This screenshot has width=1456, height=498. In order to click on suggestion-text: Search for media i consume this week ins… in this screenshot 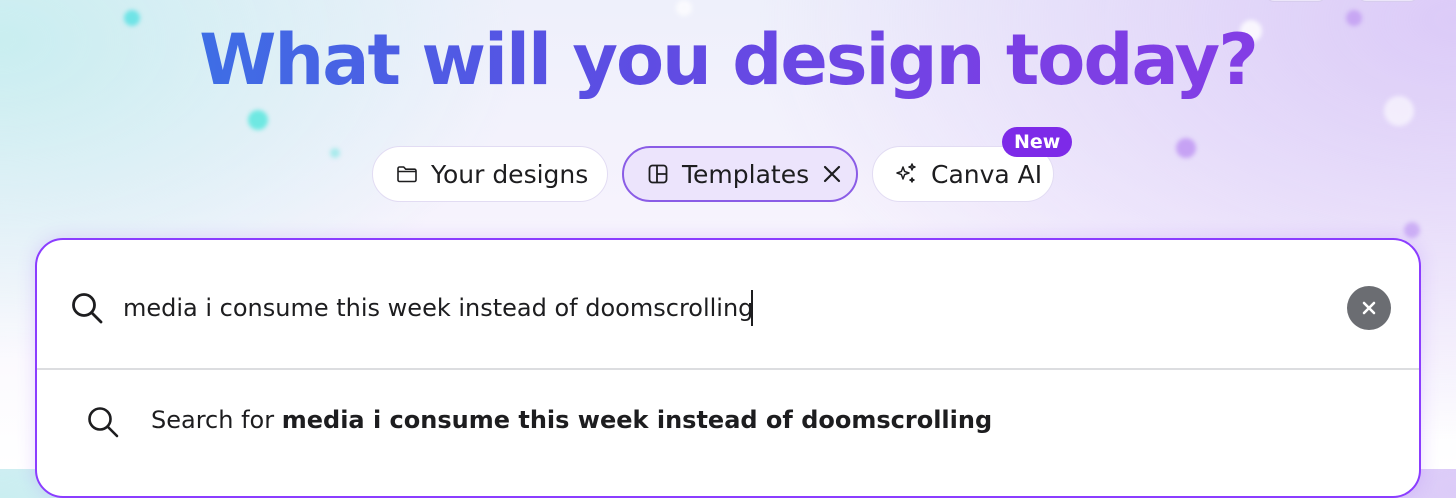, I will do `click(571, 420)`.